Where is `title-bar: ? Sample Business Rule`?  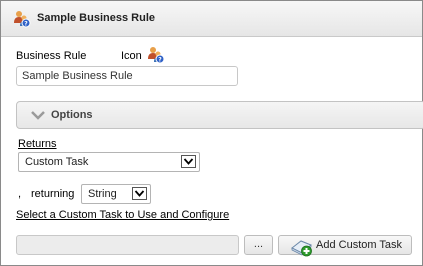
title-bar: ? Sample Business Rule is located at coordinates (211, 19).